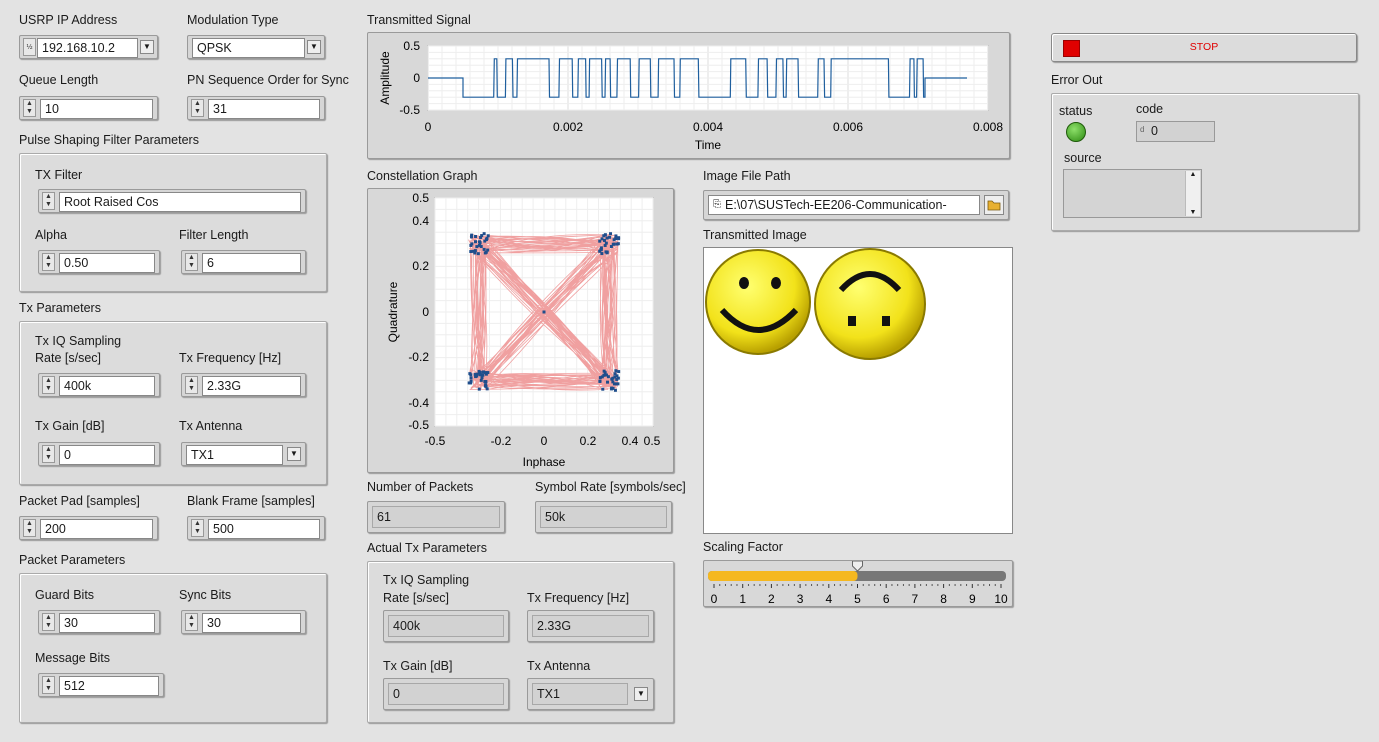 This screenshot has width=1379, height=742. Describe the element at coordinates (747, 176) in the screenshot. I see `image-path-label: Image File Path` at that location.